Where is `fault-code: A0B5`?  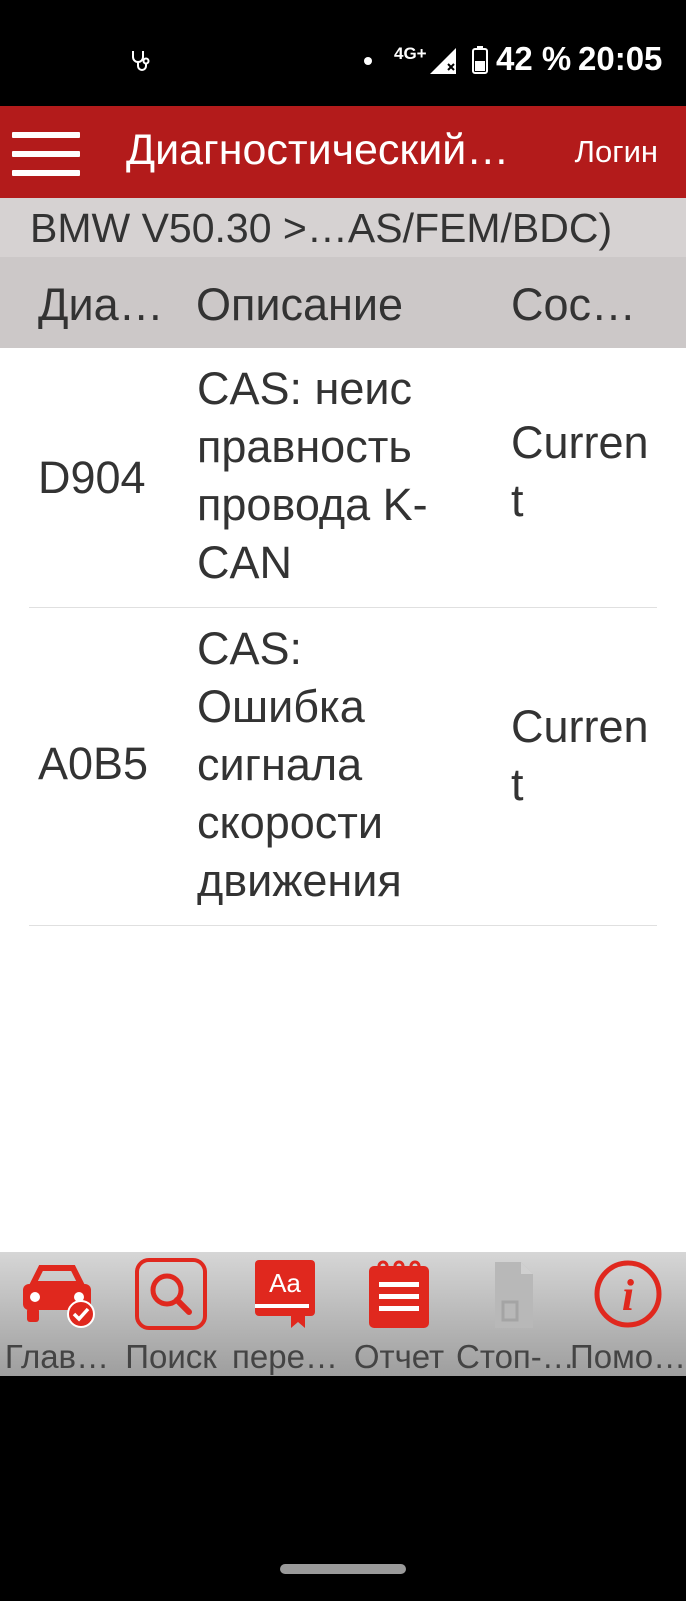 fault-code: A0B5 is located at coordinates (93, 763).